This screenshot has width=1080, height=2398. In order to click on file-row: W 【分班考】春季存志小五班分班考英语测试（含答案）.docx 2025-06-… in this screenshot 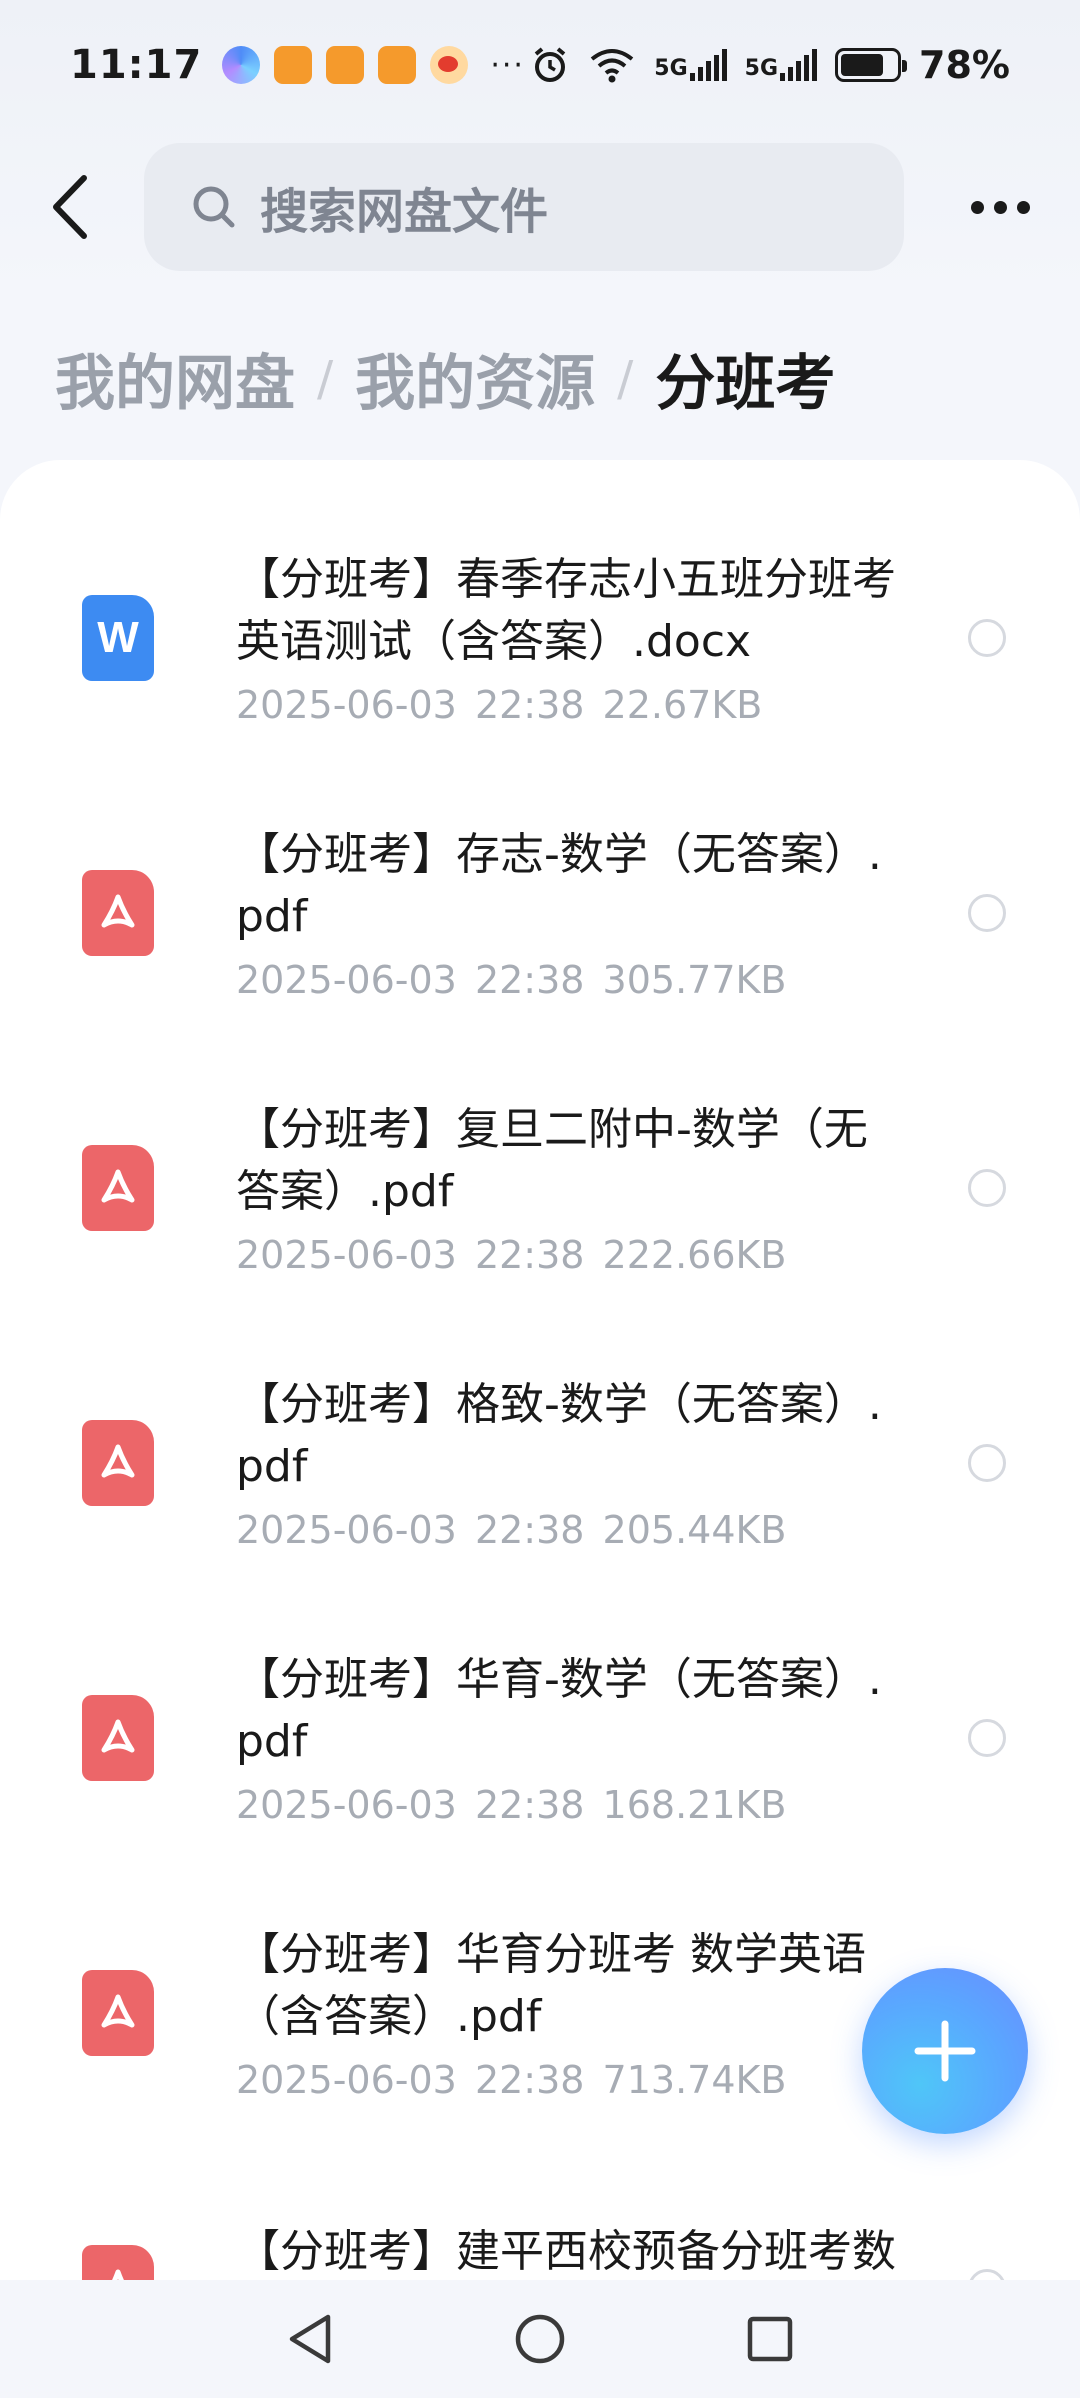, I will do `click(540, 637)`.